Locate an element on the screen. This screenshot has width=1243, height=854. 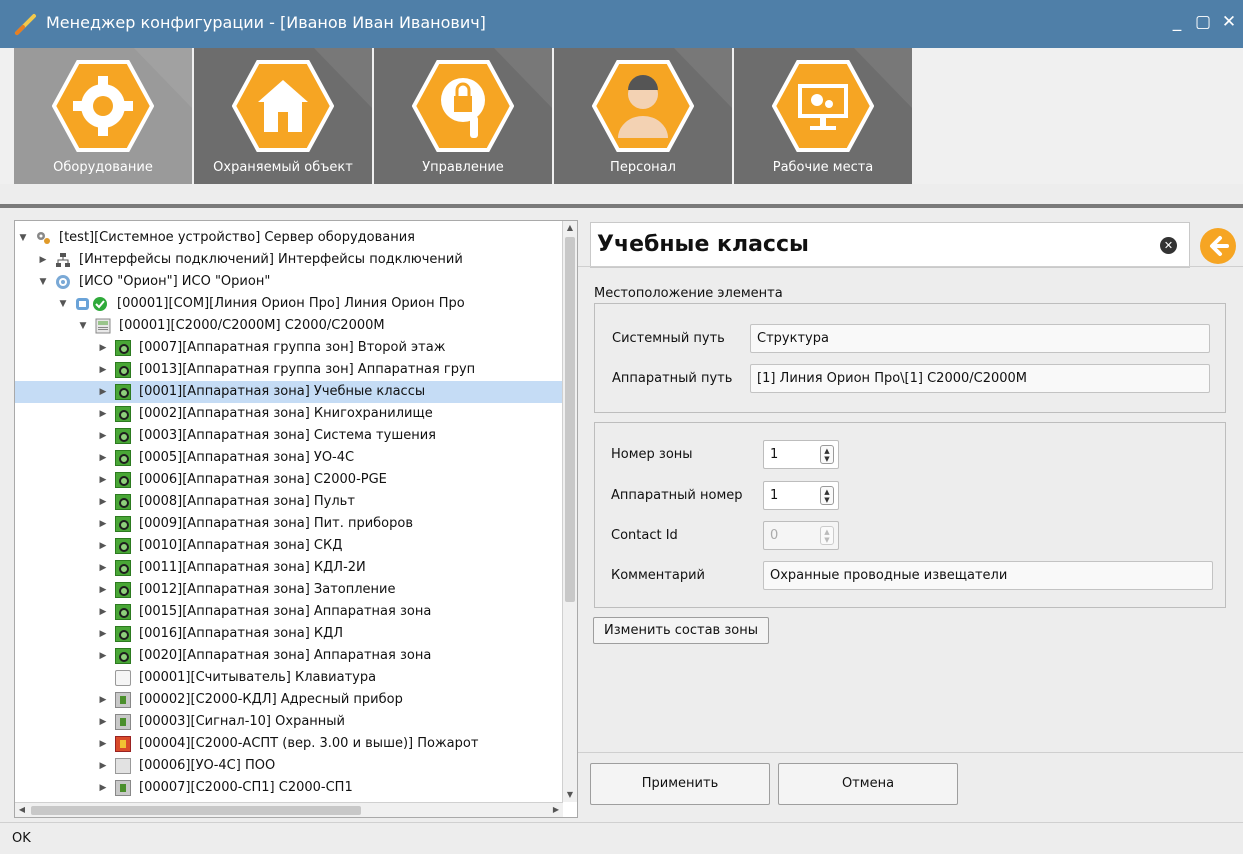
hardware-number-label: Аппаратный номер is located at coordinates (677, 495).